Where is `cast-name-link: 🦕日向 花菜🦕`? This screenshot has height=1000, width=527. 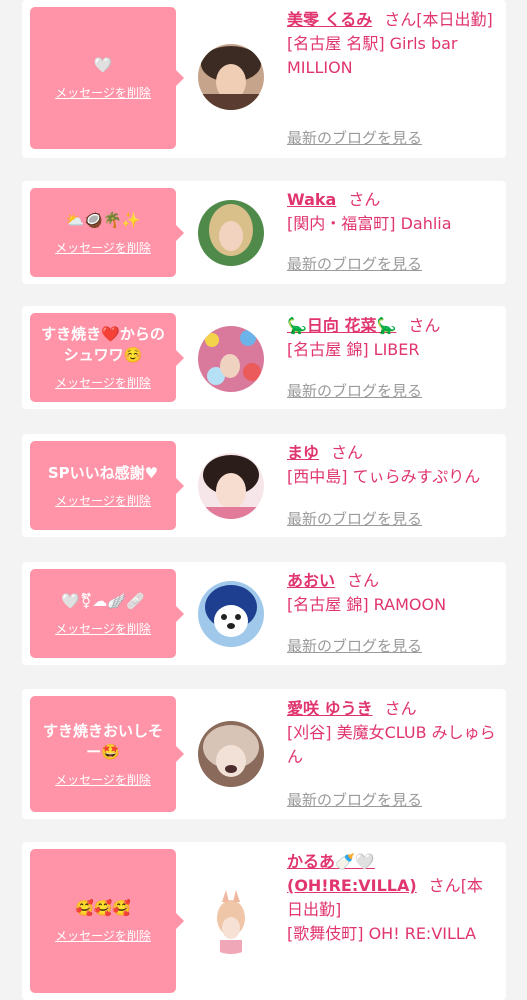 cast-name-link: 🦕日向 花菜🦕 is located at coordinates (341, 325).